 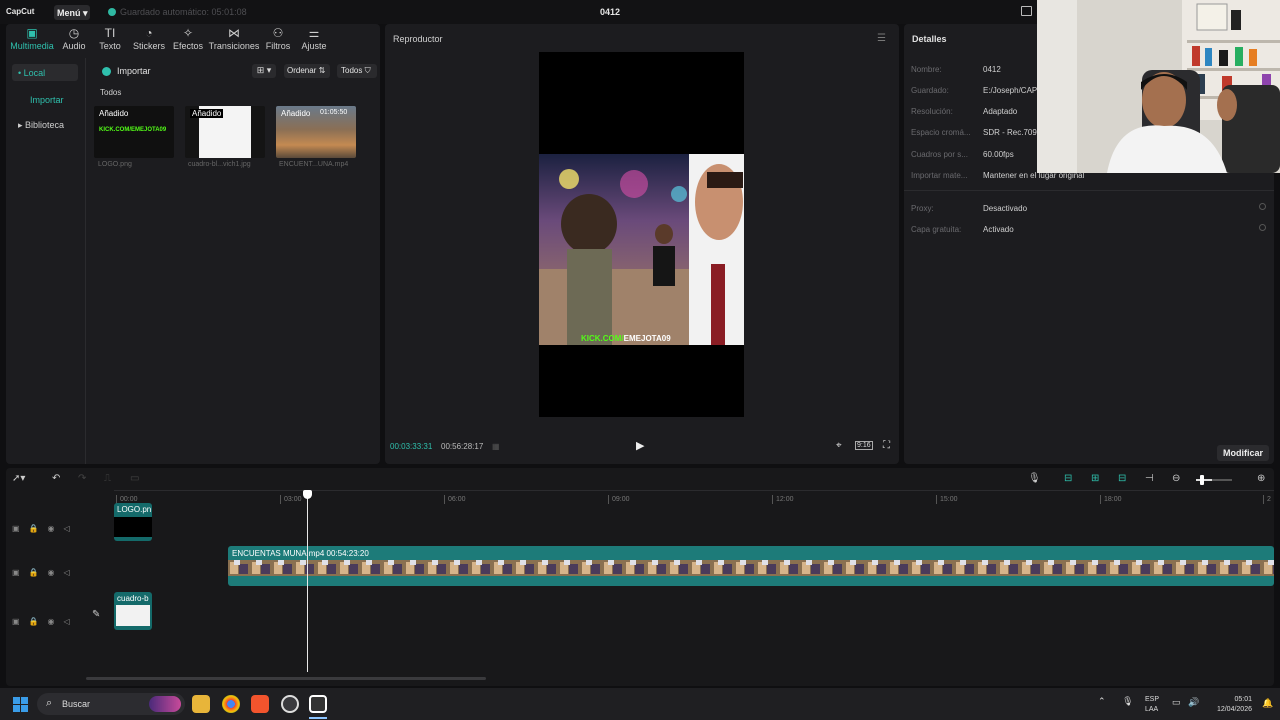 What do you see at coordinates (126, 71) in the screenshot?
I see `import-button: Importar` at bounding box center [126, 71].